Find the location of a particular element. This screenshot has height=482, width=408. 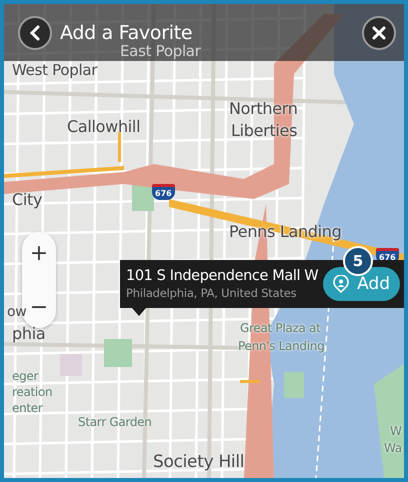

highway-shield: 676 is located at coordinates (163, 192).